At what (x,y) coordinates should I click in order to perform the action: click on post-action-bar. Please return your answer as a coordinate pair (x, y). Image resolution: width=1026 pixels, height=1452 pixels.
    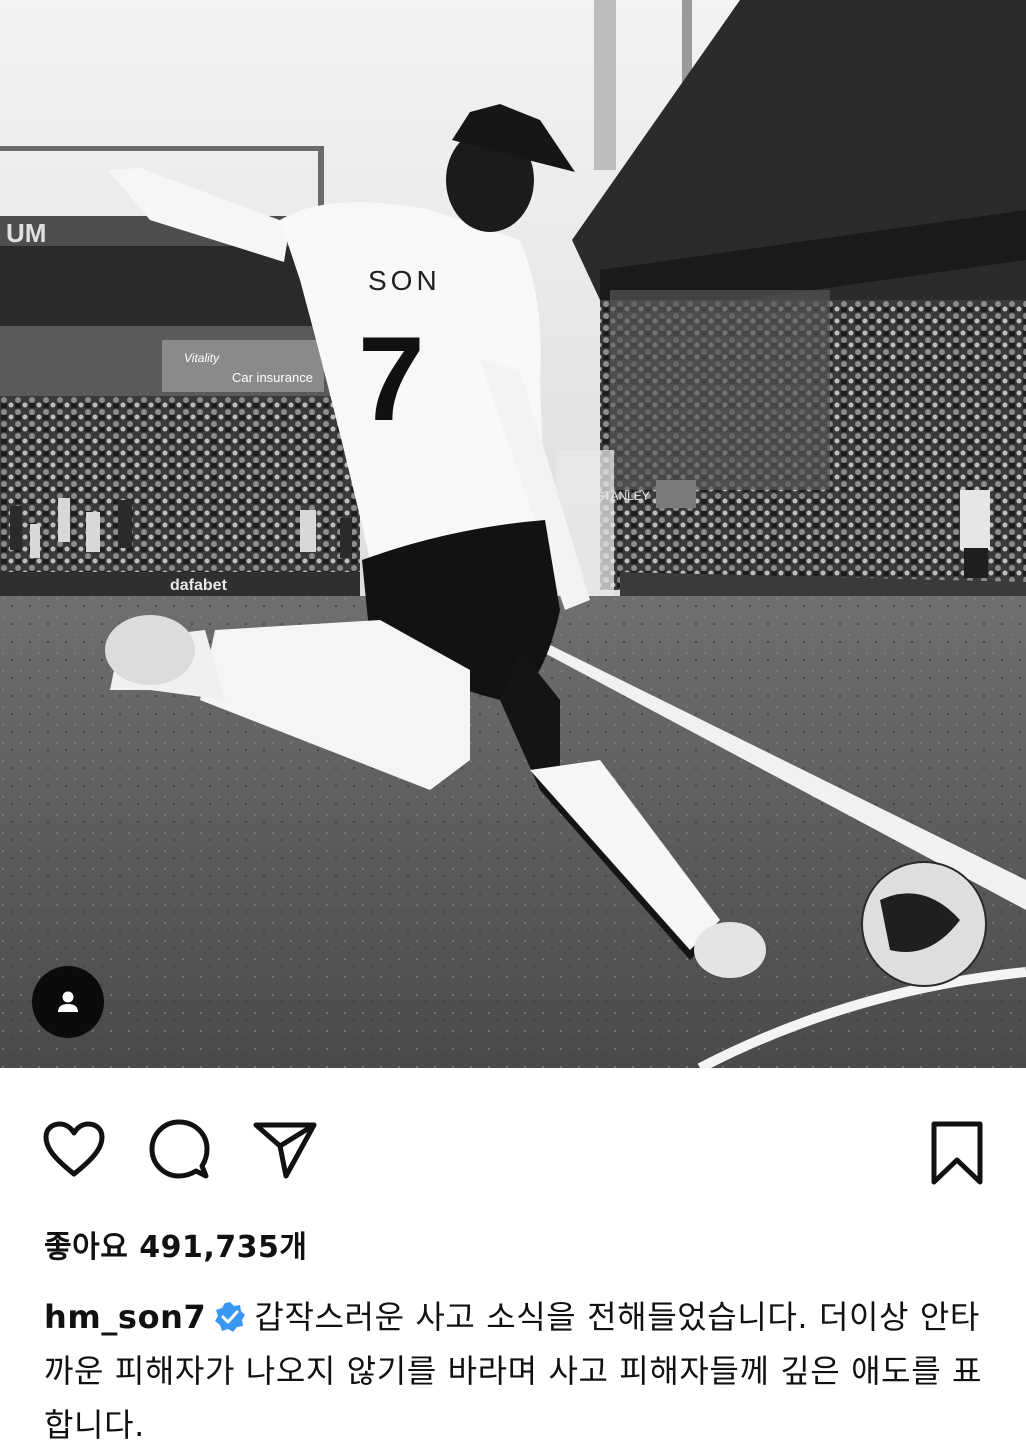
    Looking at the image, I should click on (513, 1133).